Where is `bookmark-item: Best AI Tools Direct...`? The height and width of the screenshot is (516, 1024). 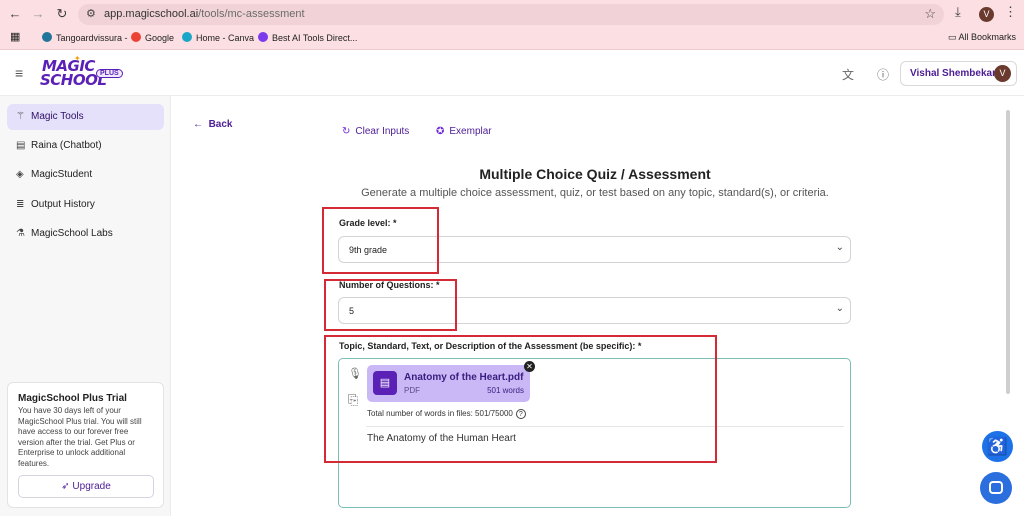
bookmark-item: Best AI Tools Direct... is located at coordinates (307, 37).